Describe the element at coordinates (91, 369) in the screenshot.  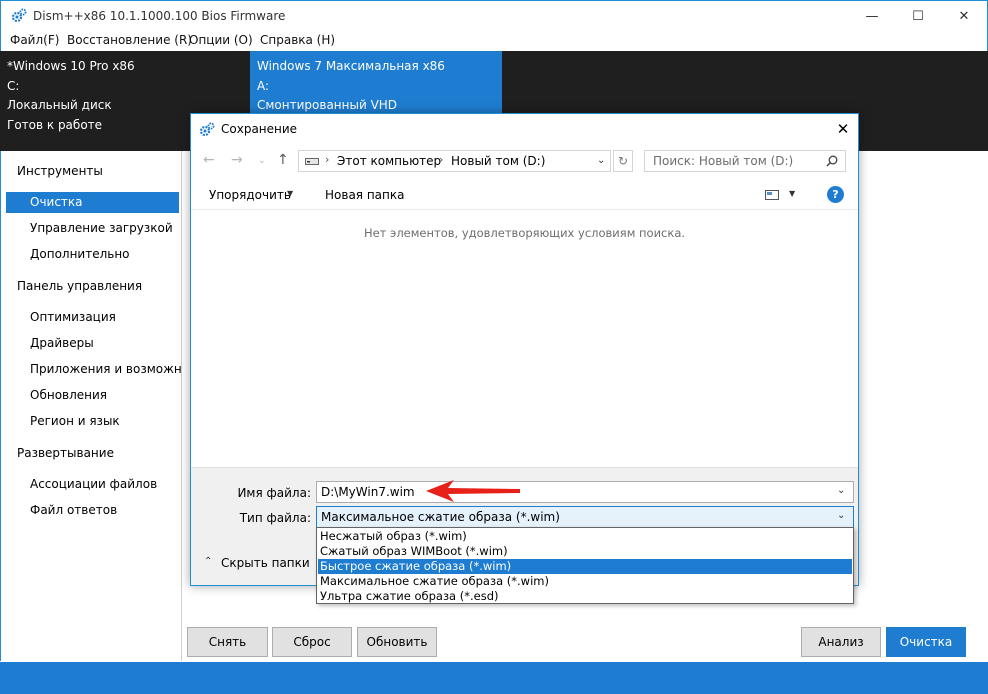
I see `sidebar-item-apps-features: Приложения и возможнос` at that location.